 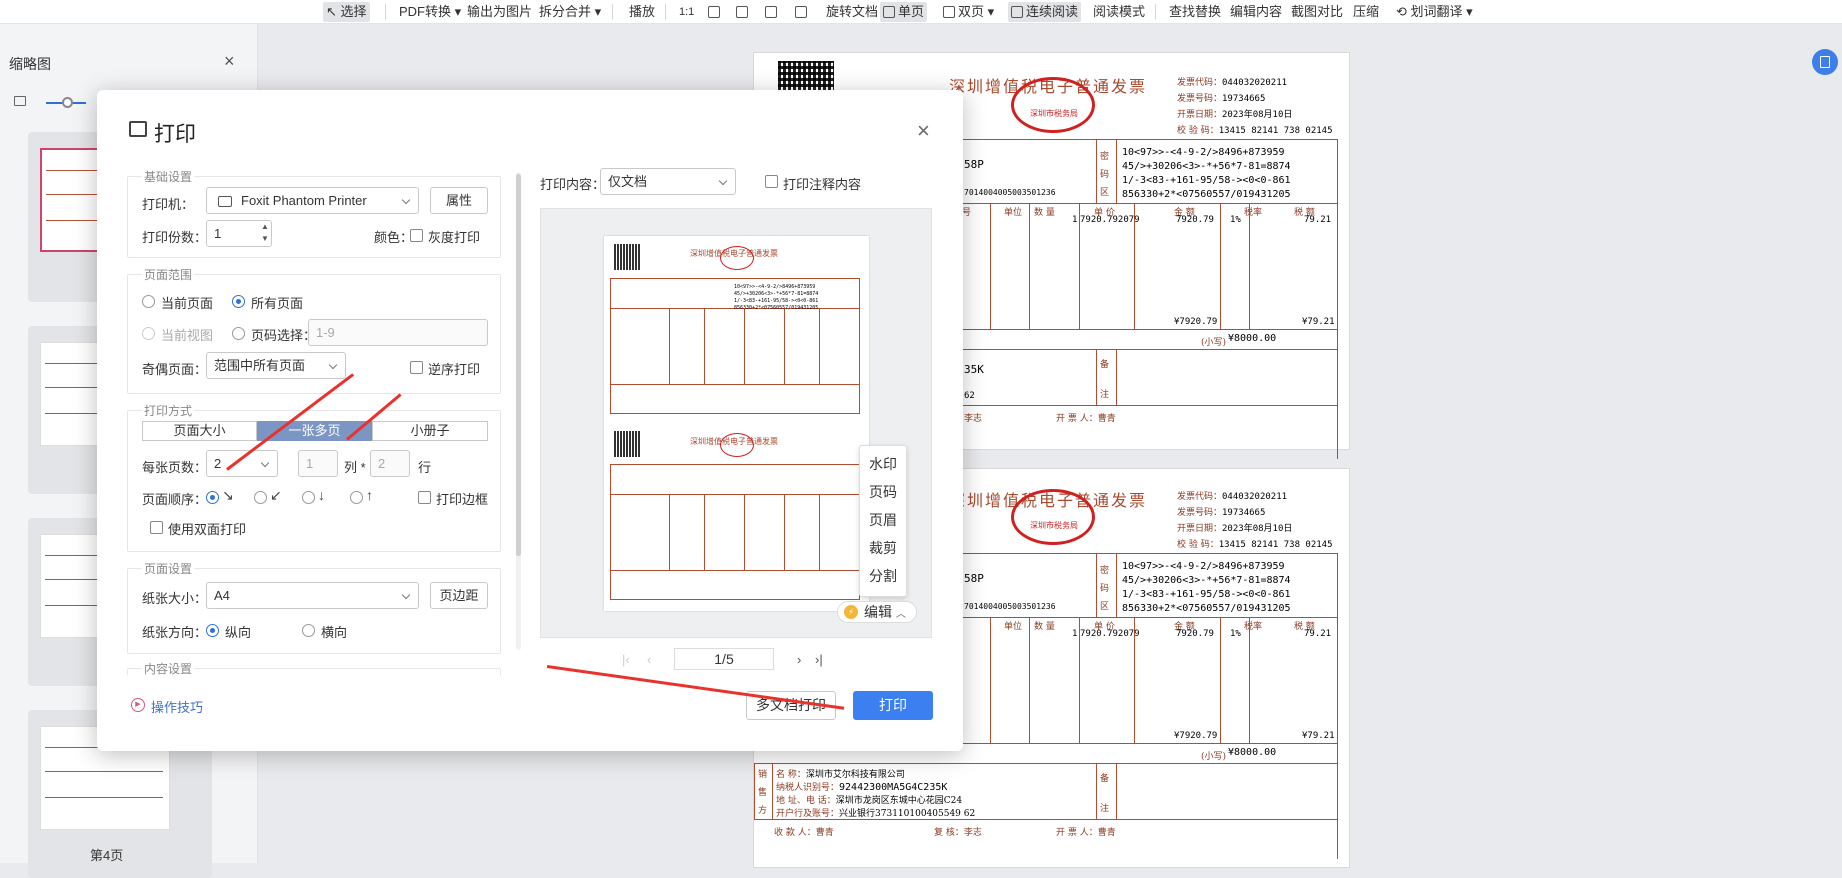 What do you see at coordinates (67, 102) in the screenshot?
I see `zoom-slider-handle` at bounding box center [67, 102].